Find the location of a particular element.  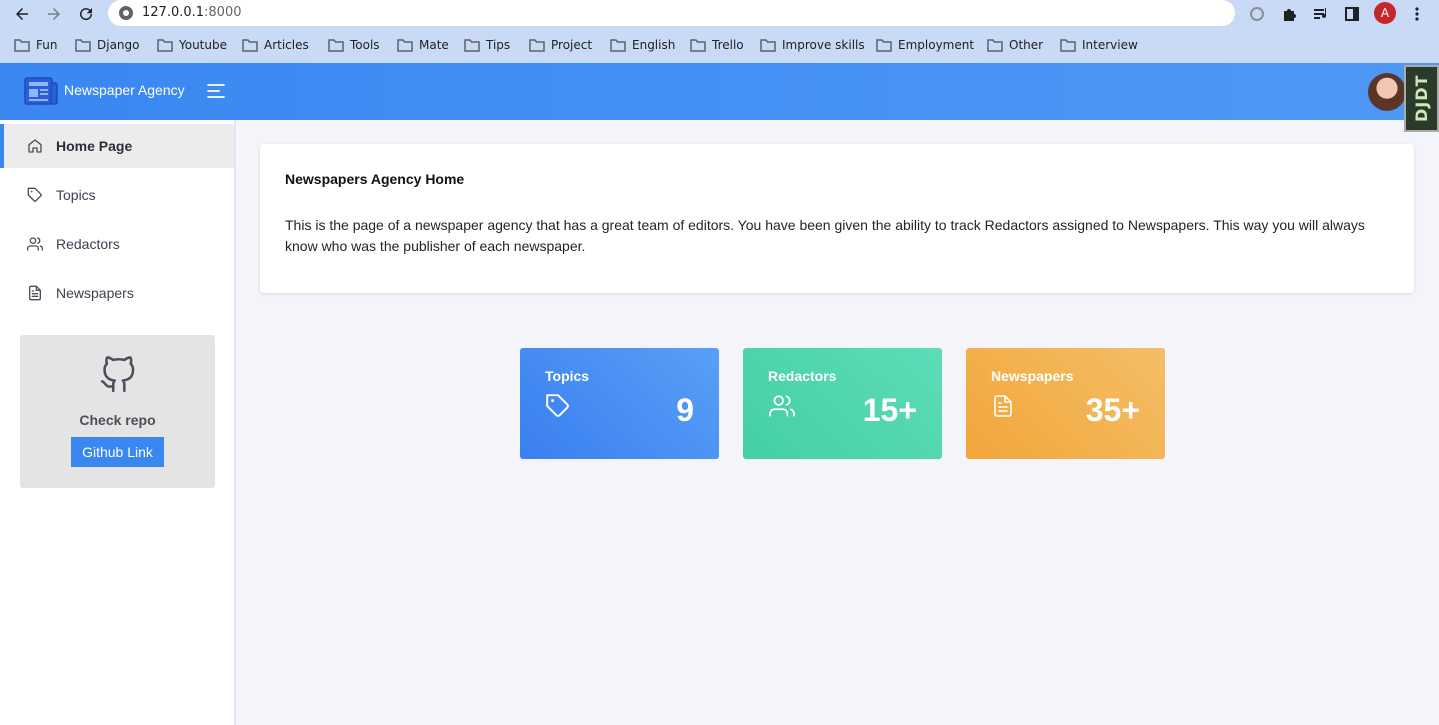

stat-card-redactors: Redactors 15+ is located at coordinates (842, 403).